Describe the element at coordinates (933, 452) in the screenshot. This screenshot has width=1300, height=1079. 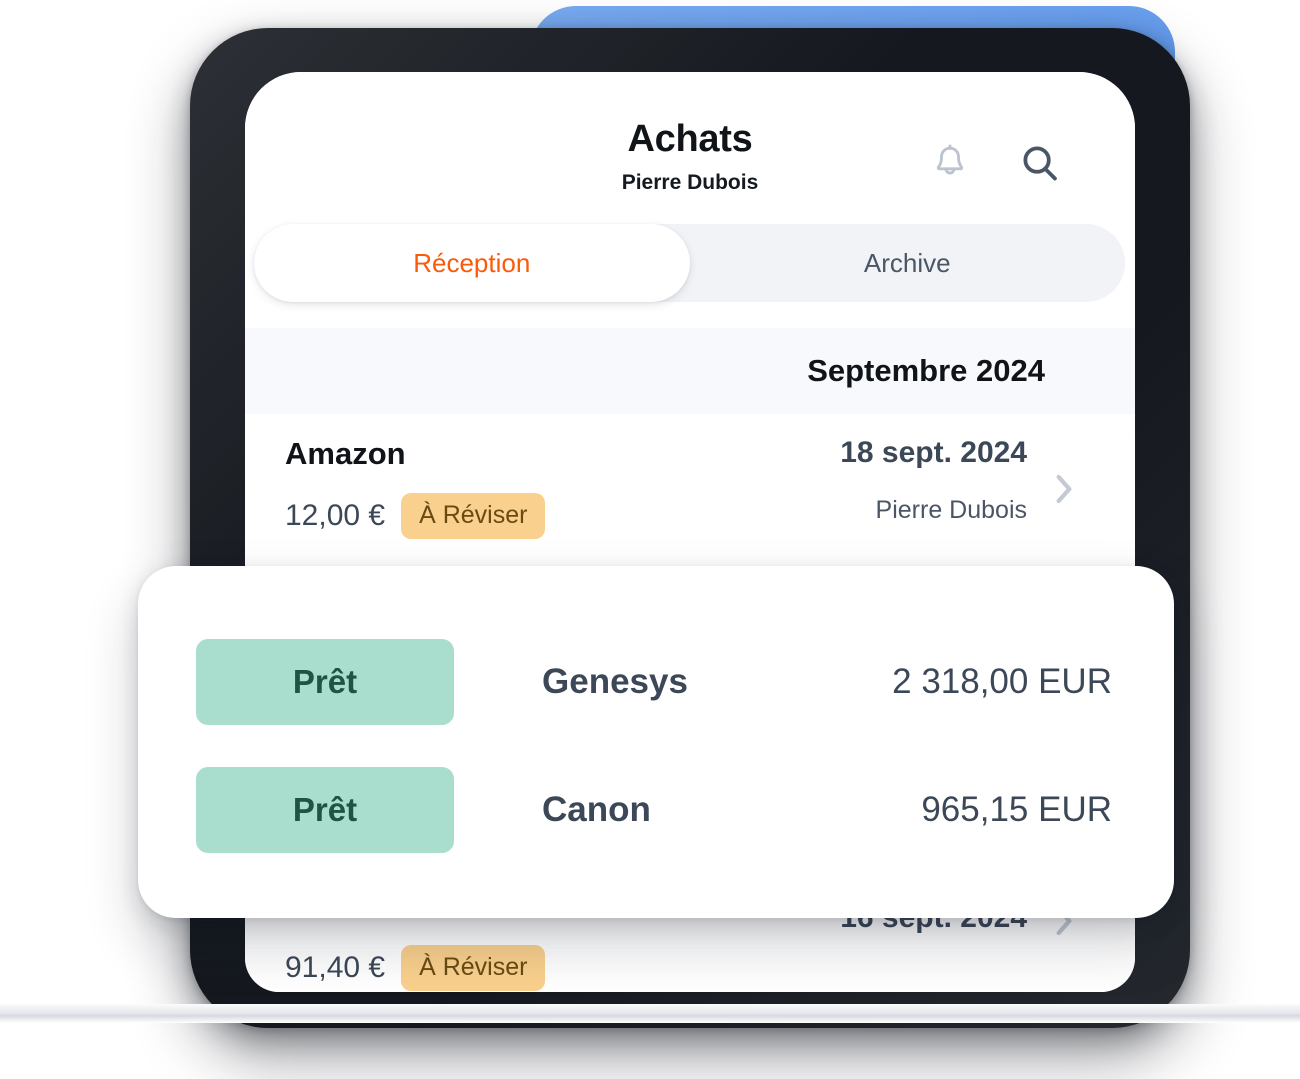
I see `transaction-date: 18 sept. 2024` at that location.